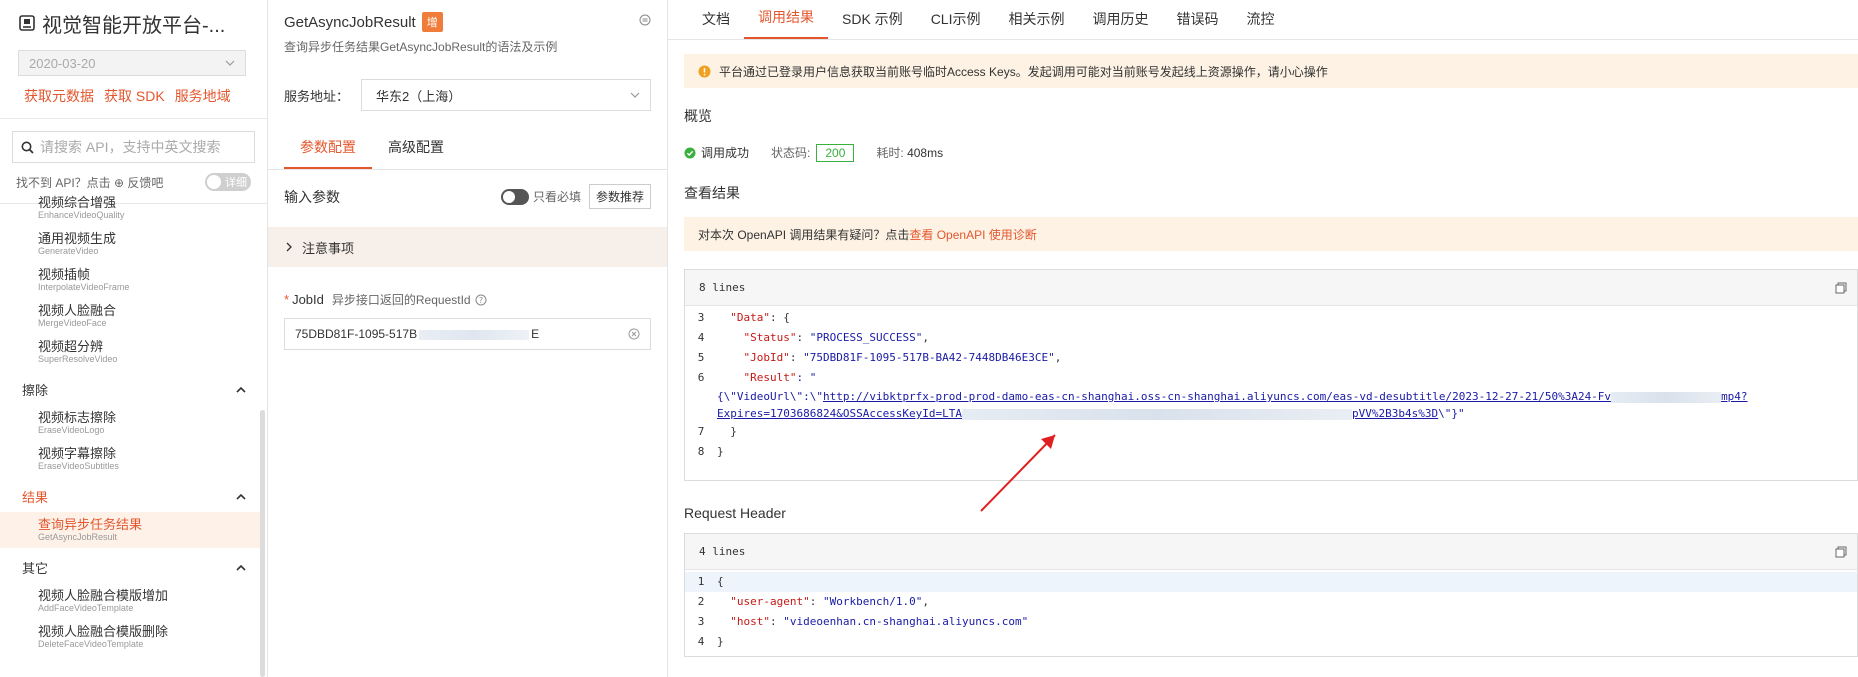 This screenshot has width=1858, height=677. What do you see at coordinates (68, 251) in the screenshot?
I see `nav-item-sublabel: GenerateVideo` at bounding box center [68, 251].